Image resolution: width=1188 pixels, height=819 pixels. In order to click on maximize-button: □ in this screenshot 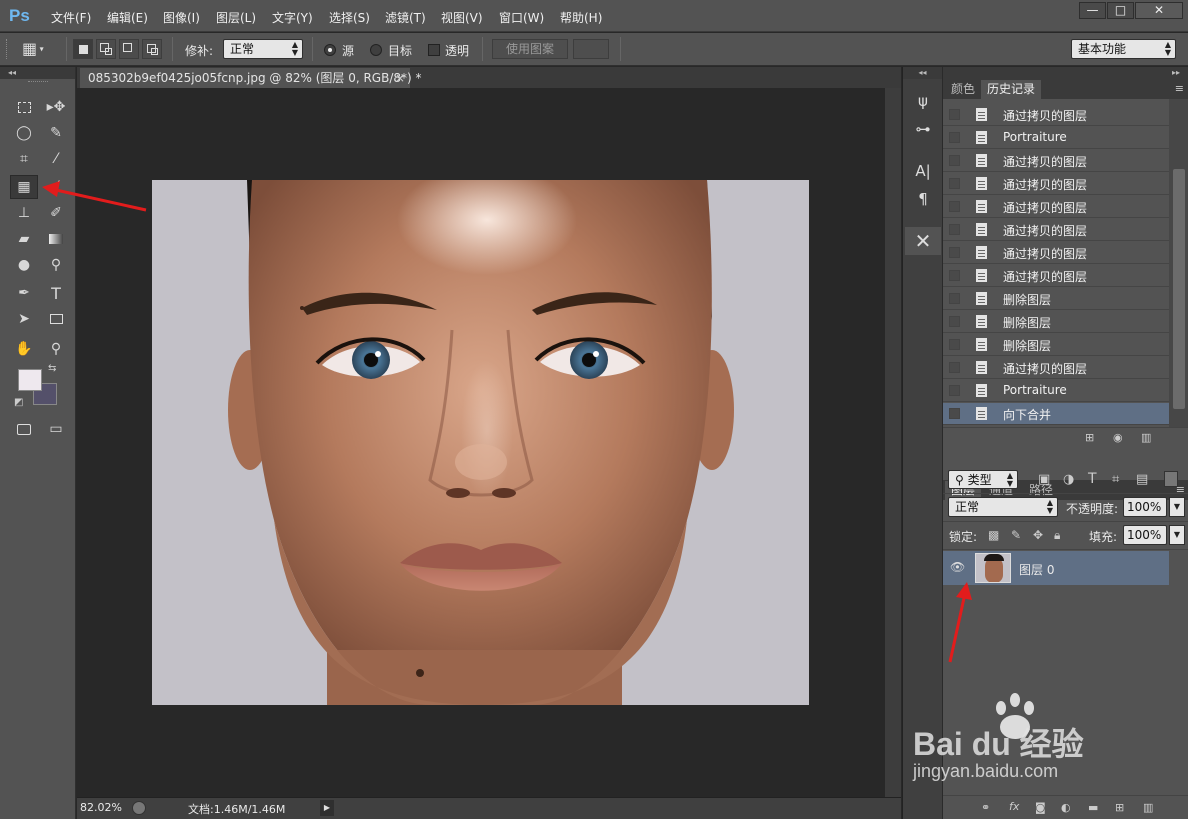, I will do `click(1120, 10)`.